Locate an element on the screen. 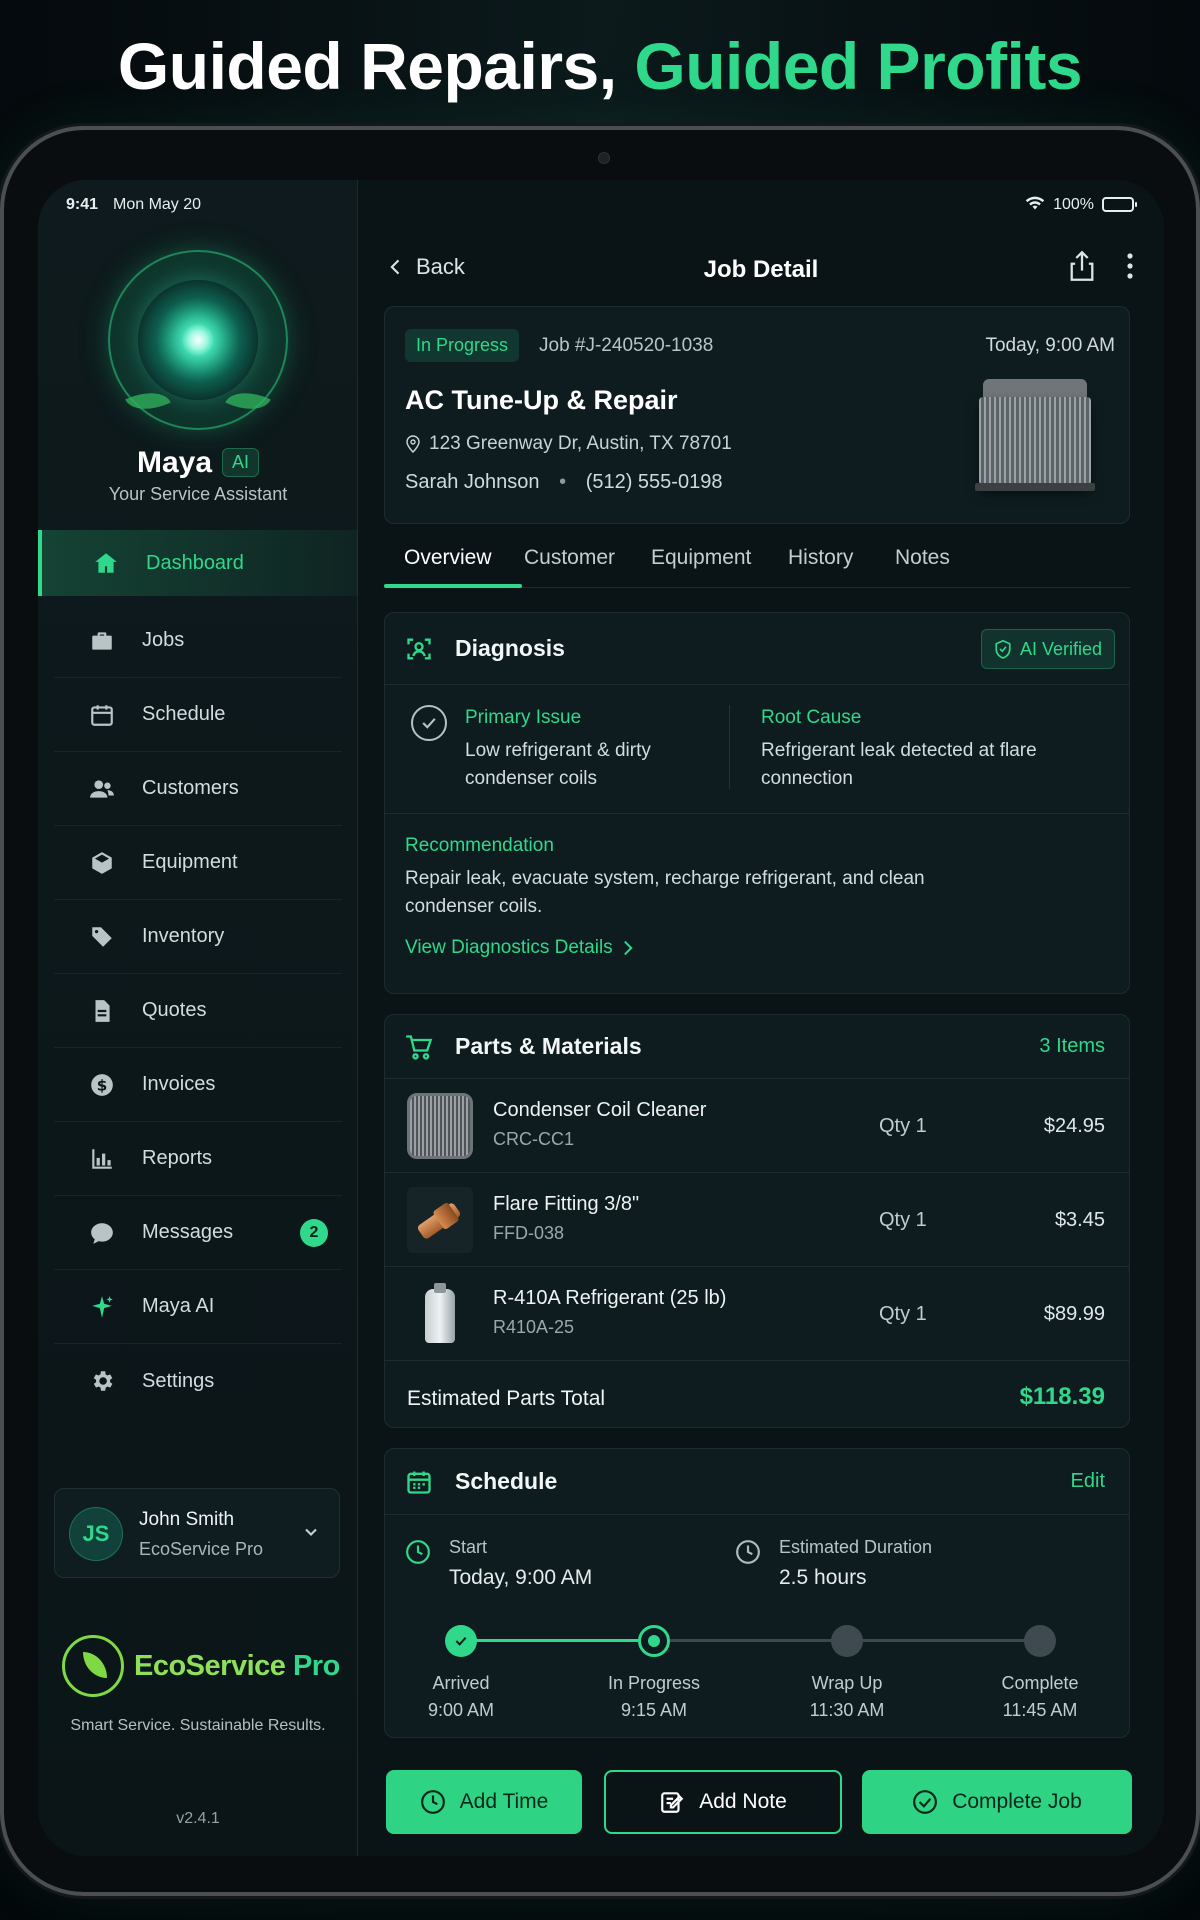 The image size is (1200, 1920). user-switcher: JS John Smith EcoService Pro is located at coordinates (197, 1533).